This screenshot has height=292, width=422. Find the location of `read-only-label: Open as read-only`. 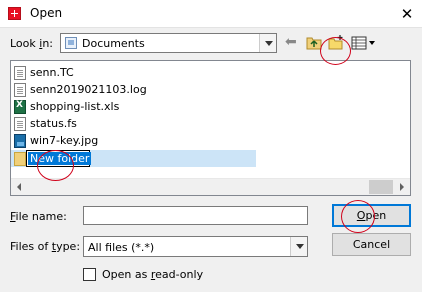

read-only-label: Open as read-only is located at coordinates (153, 274).